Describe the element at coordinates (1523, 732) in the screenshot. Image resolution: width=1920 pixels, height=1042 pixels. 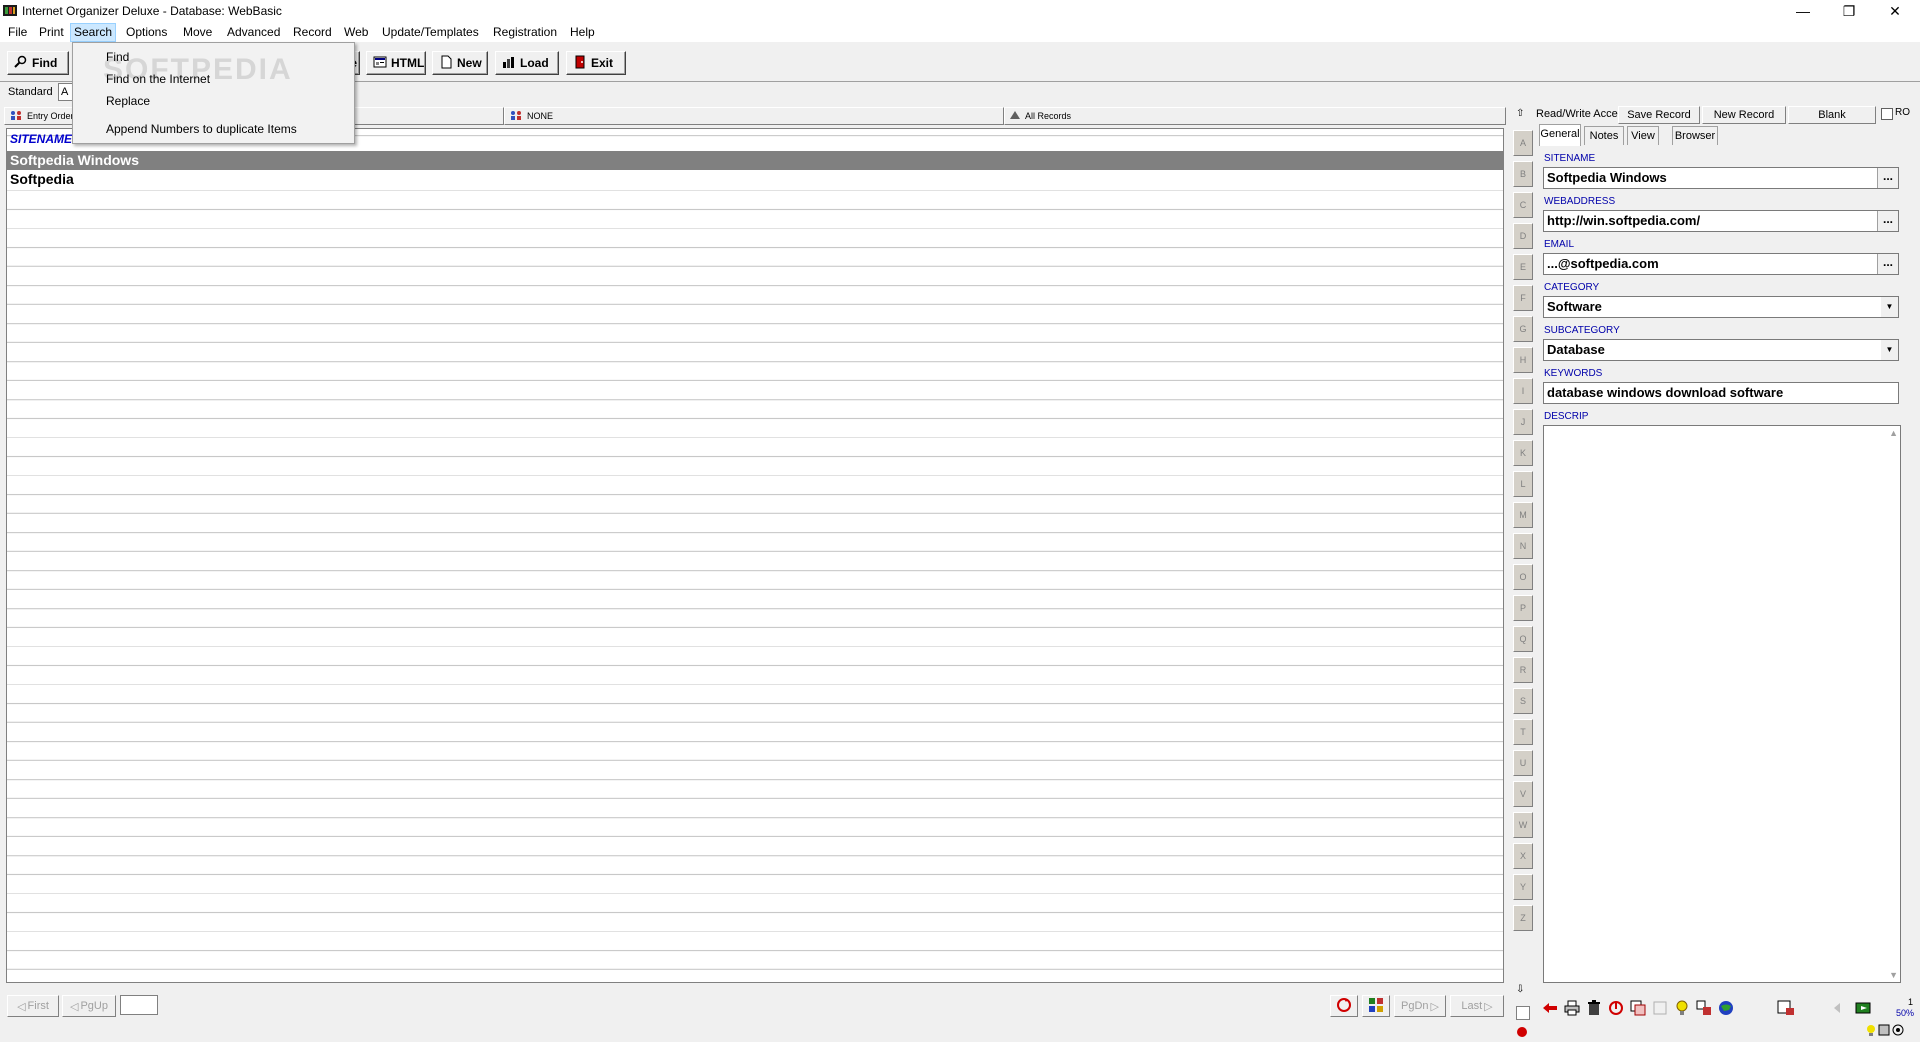
I see `alpha-button-t: T` at that location.